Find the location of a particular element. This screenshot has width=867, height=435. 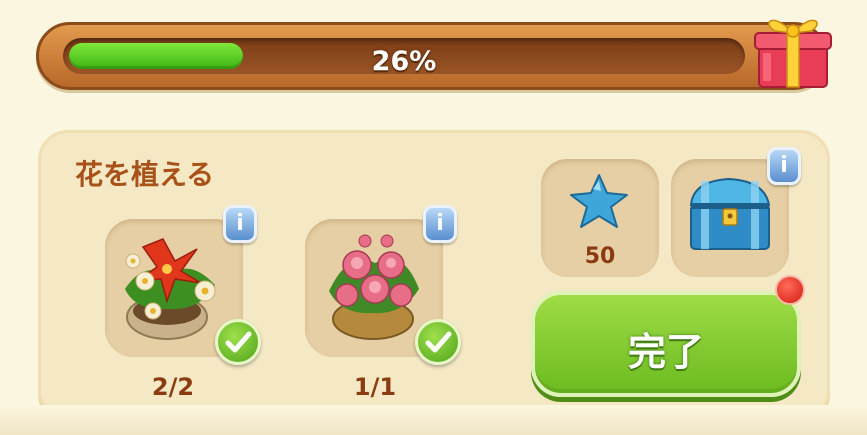

reward-card-stars: 50 is located at coordinates (600, 218).